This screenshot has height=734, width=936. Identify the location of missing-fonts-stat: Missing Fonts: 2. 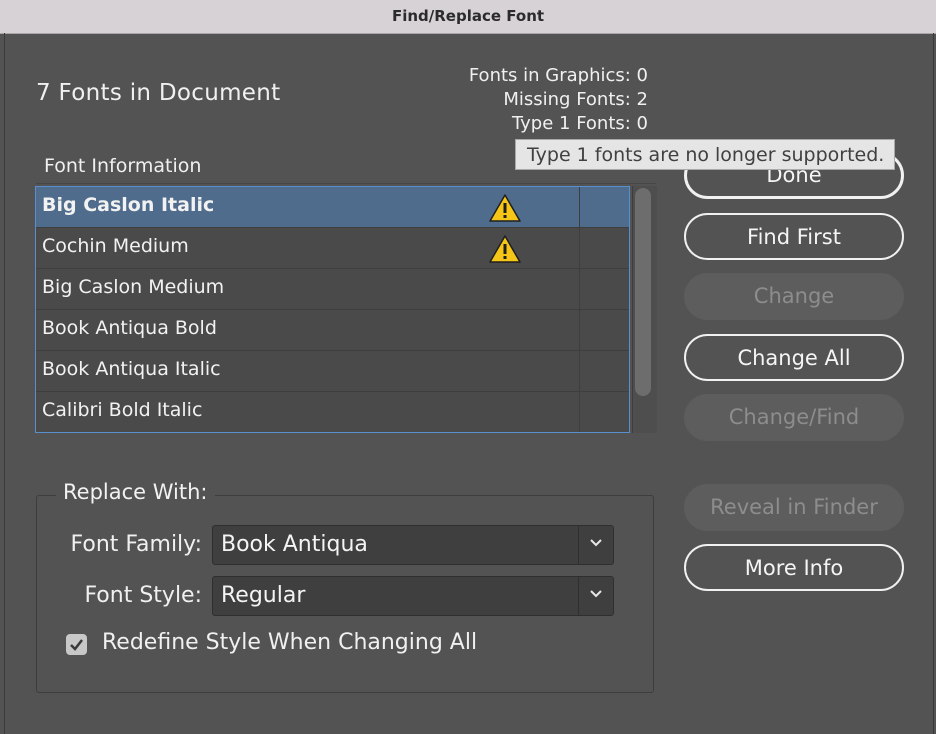
(575, 99).